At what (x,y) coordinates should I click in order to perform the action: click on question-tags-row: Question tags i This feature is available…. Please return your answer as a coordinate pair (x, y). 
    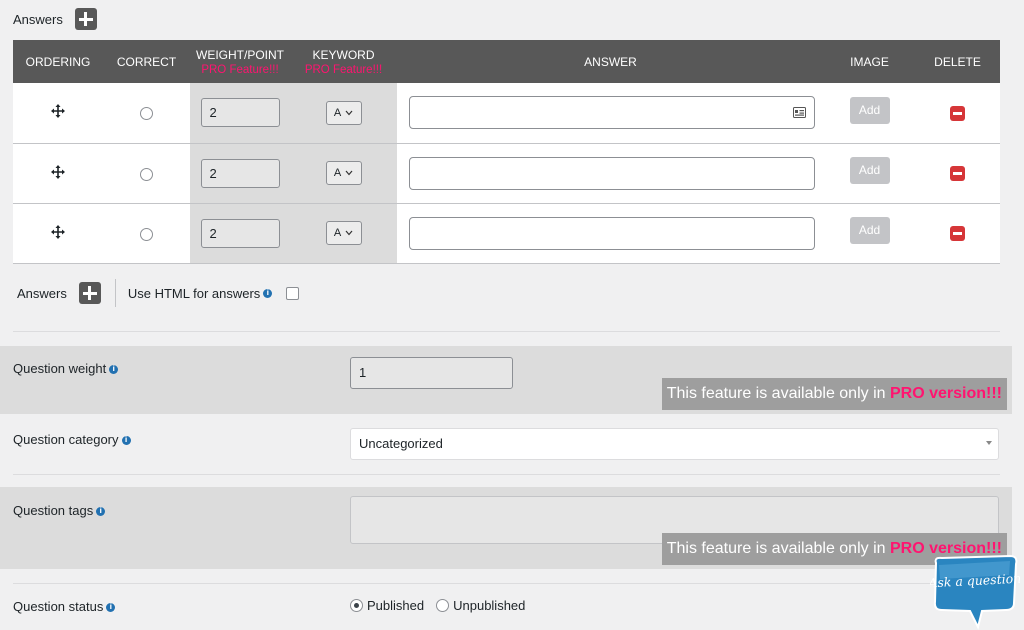
    Looking at the image, I should click on (506, 528).